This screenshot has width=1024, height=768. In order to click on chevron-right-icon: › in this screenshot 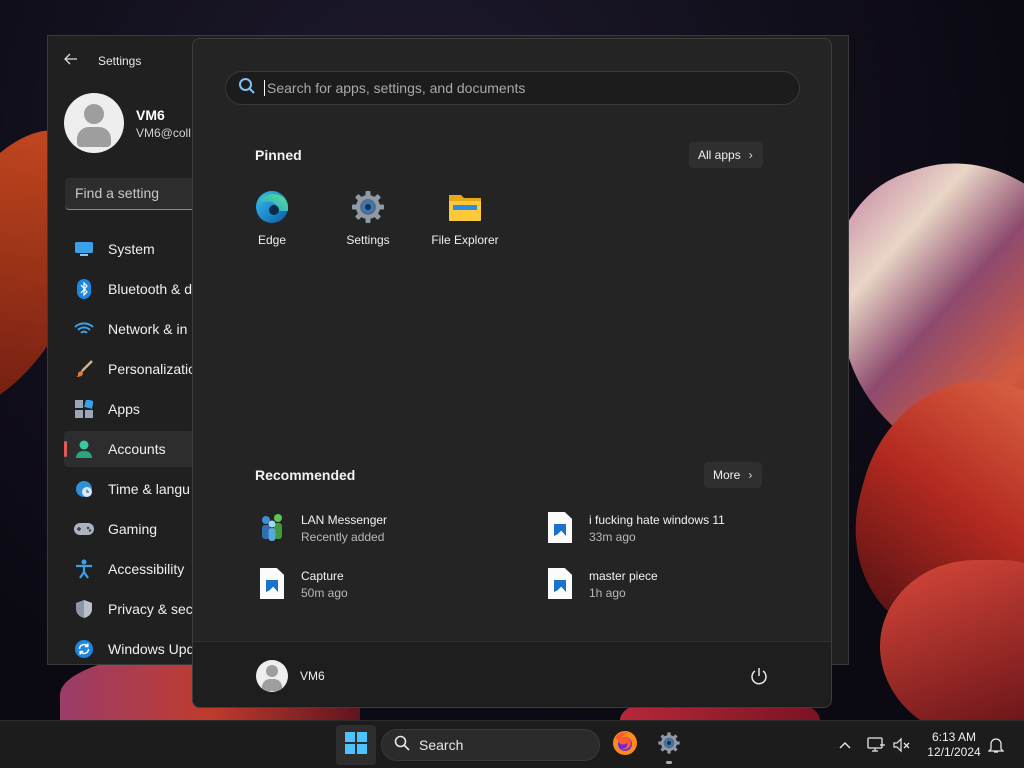, I will do `click(750, 475)`.